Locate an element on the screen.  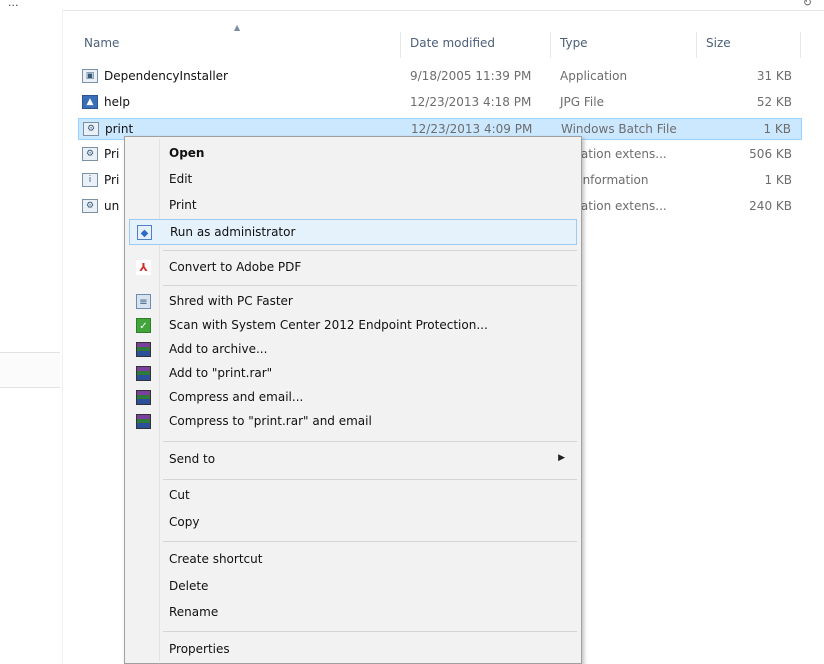
menu-item-label: Open is located at coordinates (187, 153).